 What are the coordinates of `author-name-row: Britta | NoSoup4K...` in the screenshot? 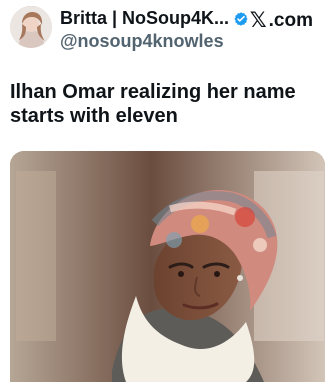 It's located at (154, 18).